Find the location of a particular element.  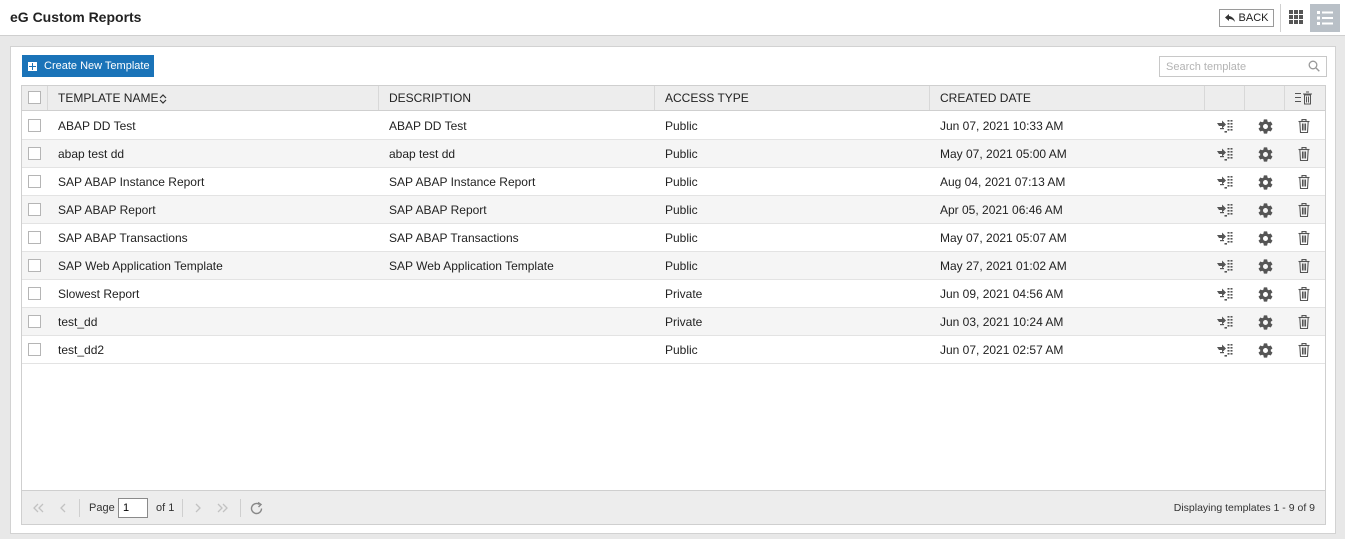

column-header-bulk-delete is located at coordinates (1305, 98).